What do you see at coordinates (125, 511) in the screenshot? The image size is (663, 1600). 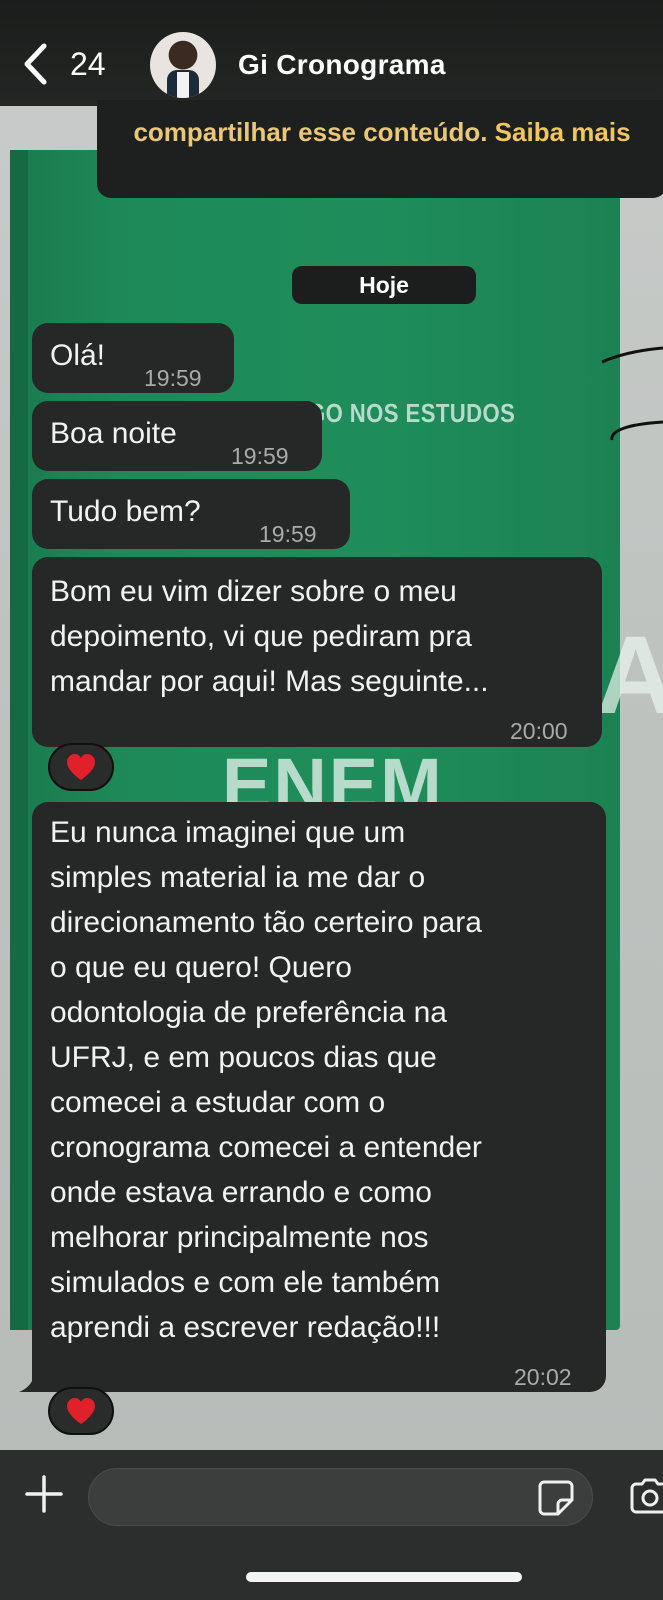 I see `message-text: Tudo bem?` at bounding box center [125, 511].